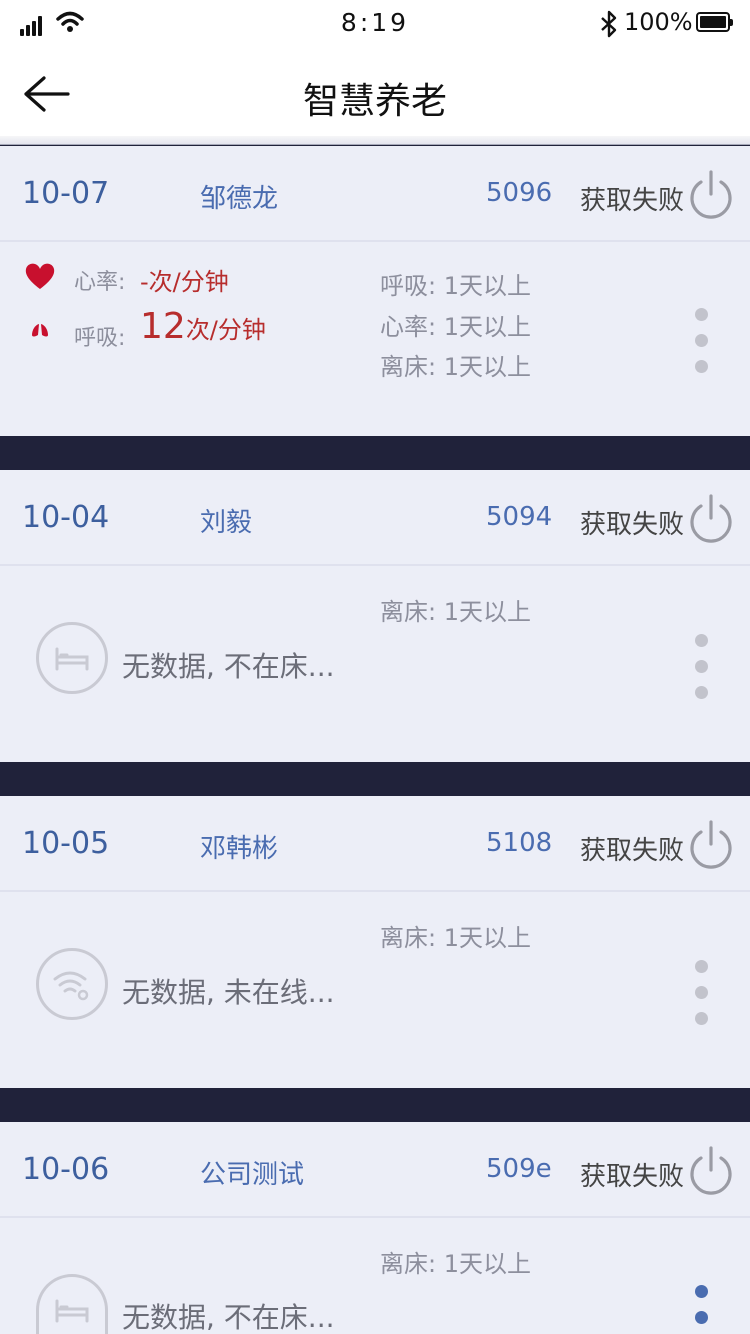  I want to click on breath-rate-value: 12次/分钟, so click(203, 326).